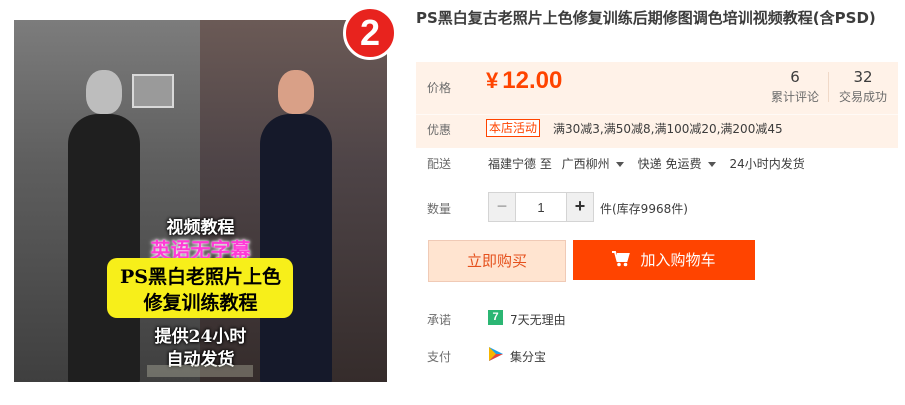 The width and height of the screenshot is (905, 405). I want to click on price-value: ¥12.00, so click(524, 81).